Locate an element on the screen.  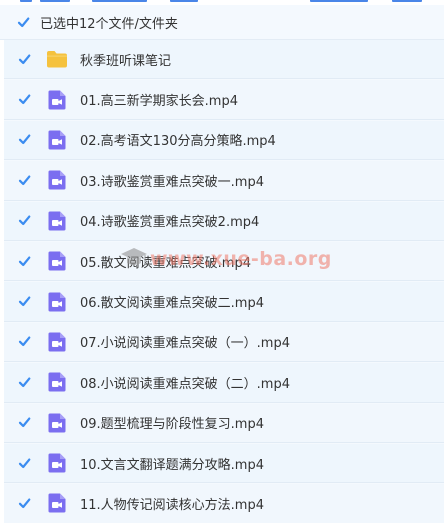
file-name: 04.诗歌鉴赏重难点突破2.mp4 is located at coordinates (169, 220).